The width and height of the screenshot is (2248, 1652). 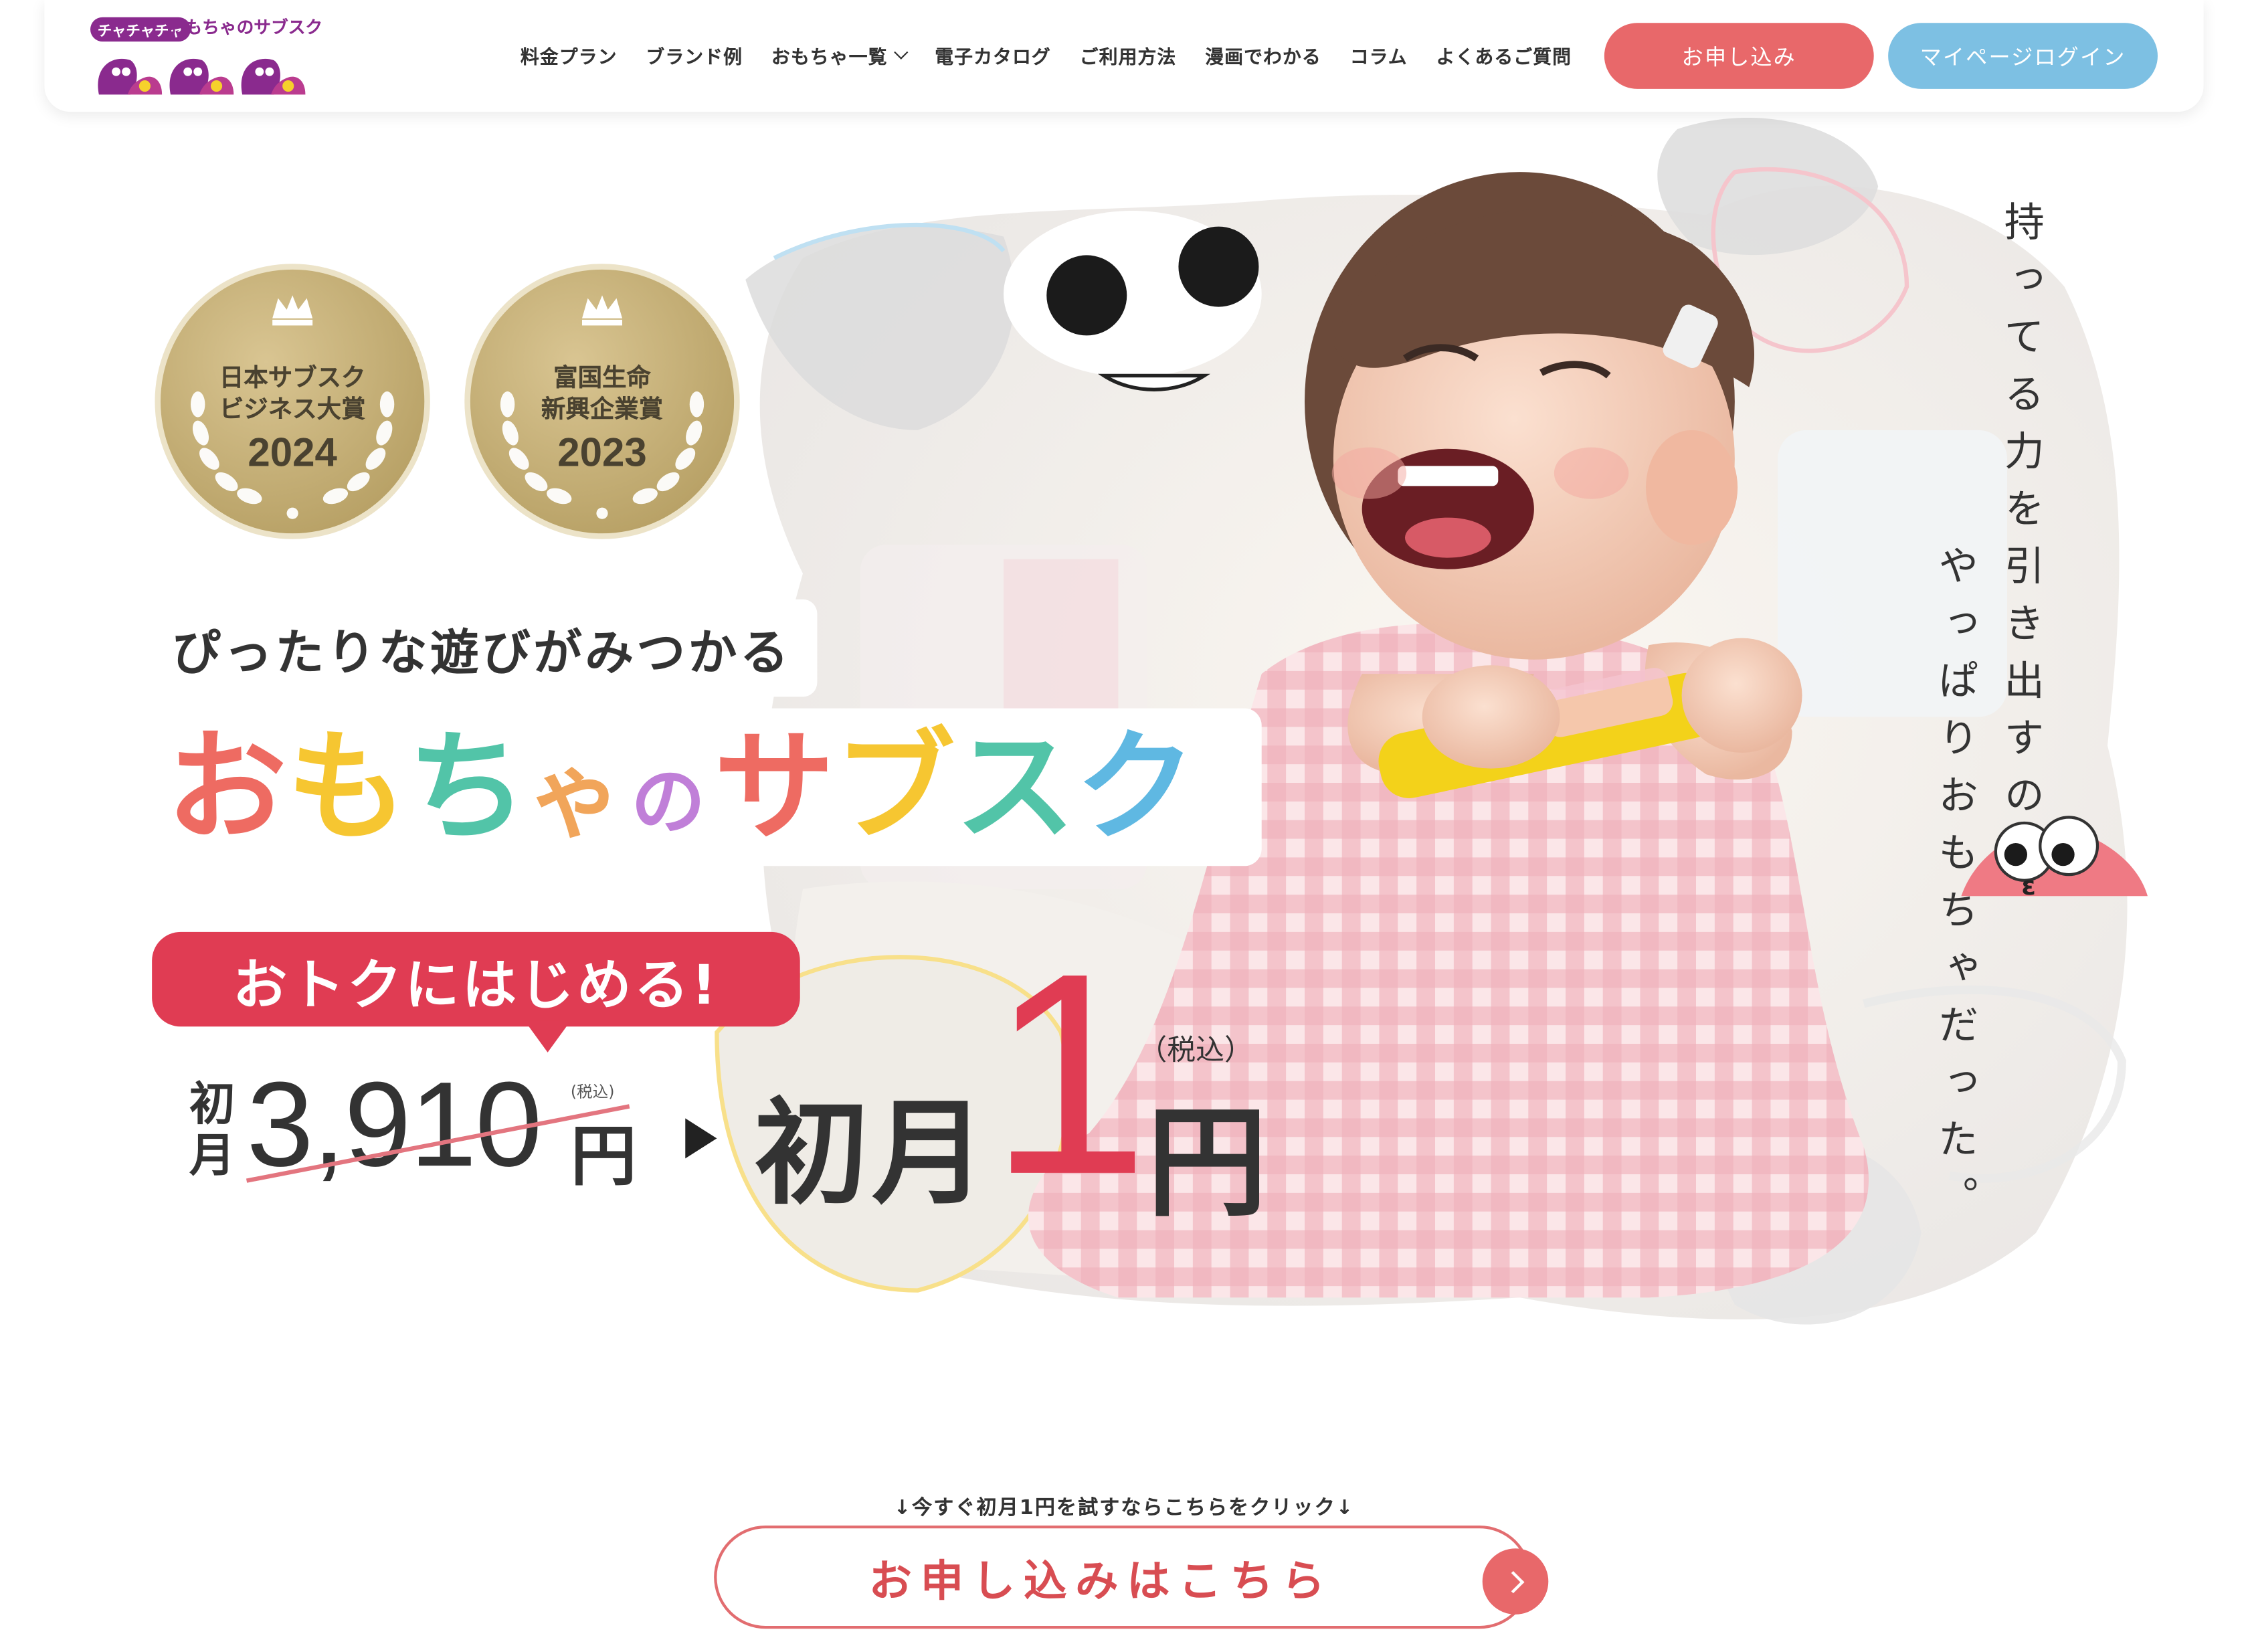 I want to click on award-line2: ビジネス大賞, so click(x=292, y=410).